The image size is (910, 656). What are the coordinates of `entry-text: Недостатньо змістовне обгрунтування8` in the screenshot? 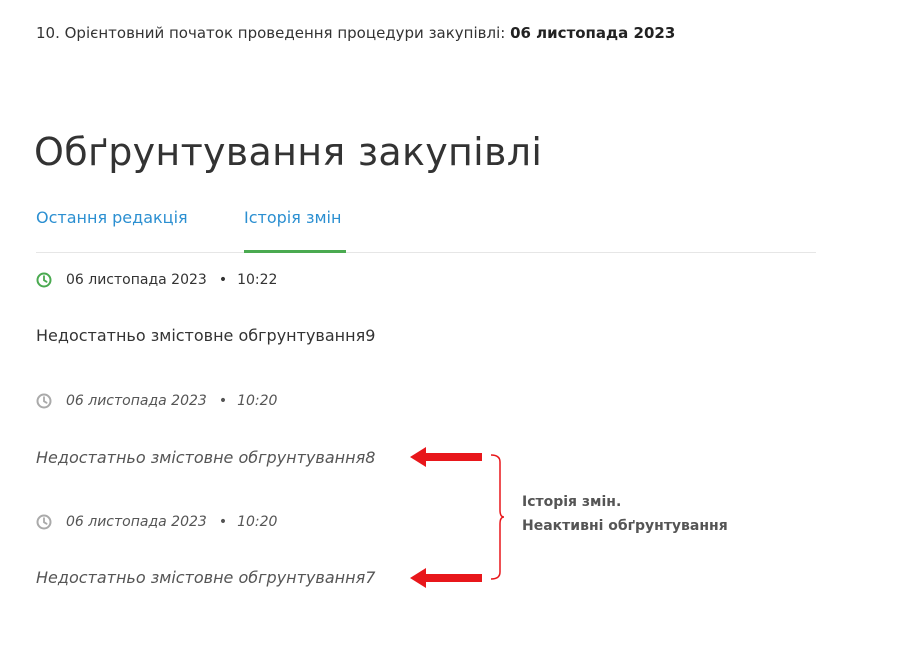 It's located at (206, 457).